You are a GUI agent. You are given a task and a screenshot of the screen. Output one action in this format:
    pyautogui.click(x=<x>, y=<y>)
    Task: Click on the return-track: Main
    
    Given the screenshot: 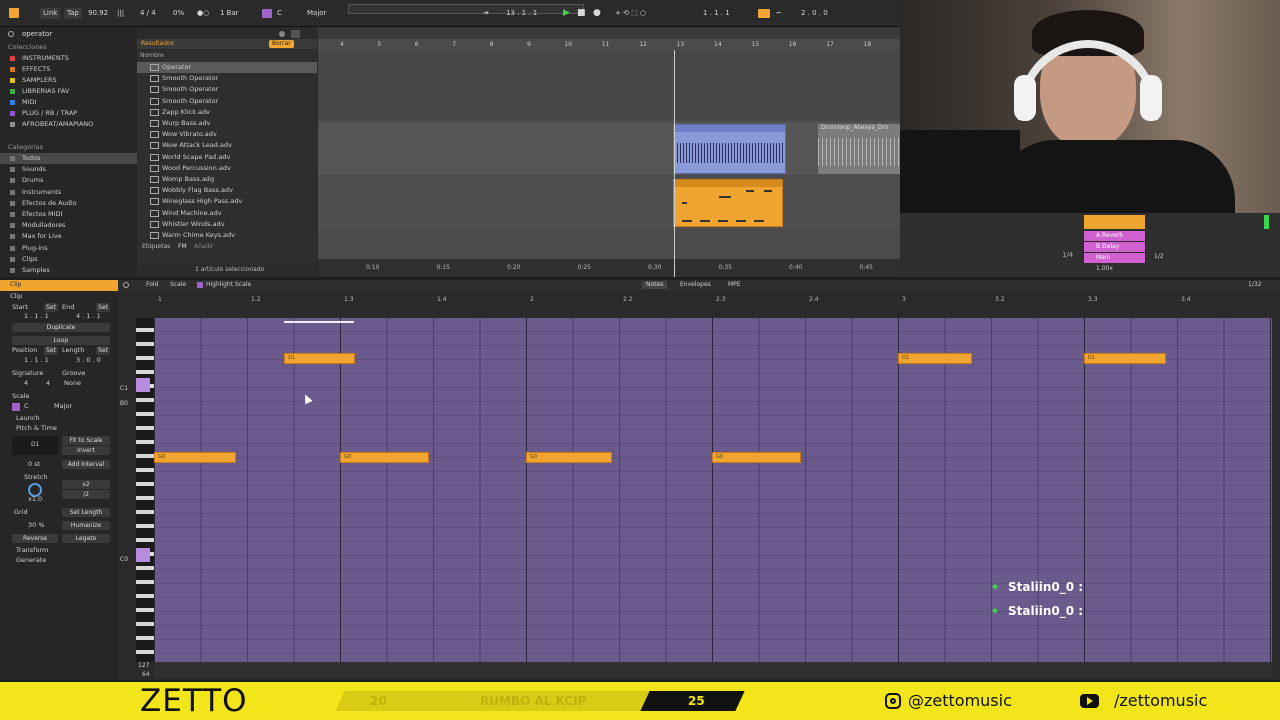 What is the action you would take?
    pyautogui.click(x=1114, y=258)
    